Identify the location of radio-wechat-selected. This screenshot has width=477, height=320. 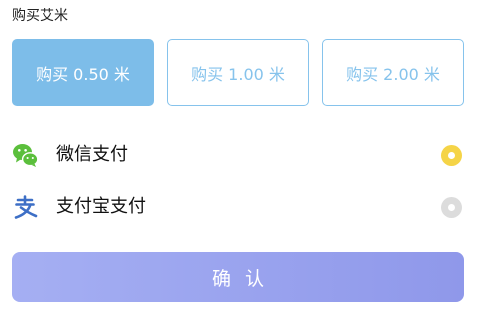
(451, 155).